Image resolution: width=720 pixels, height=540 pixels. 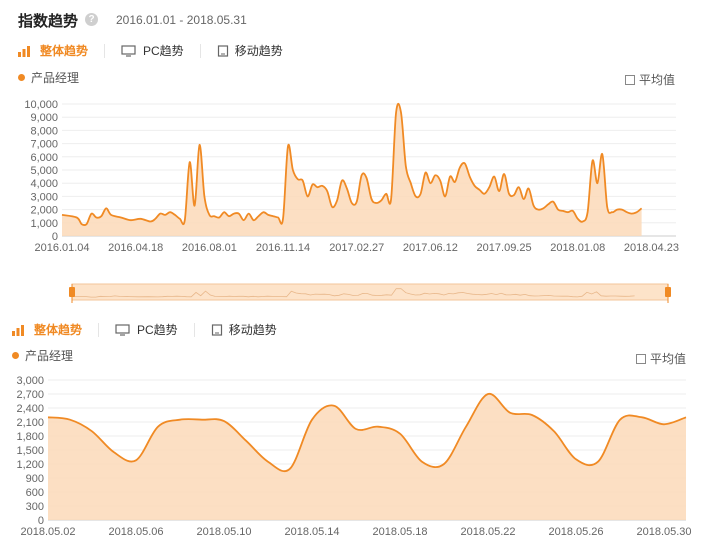 What do you see at coordinates (30, 465) in the screenshot?
I see `y-tick-label: 1,200` at bounding box center [30, 465].